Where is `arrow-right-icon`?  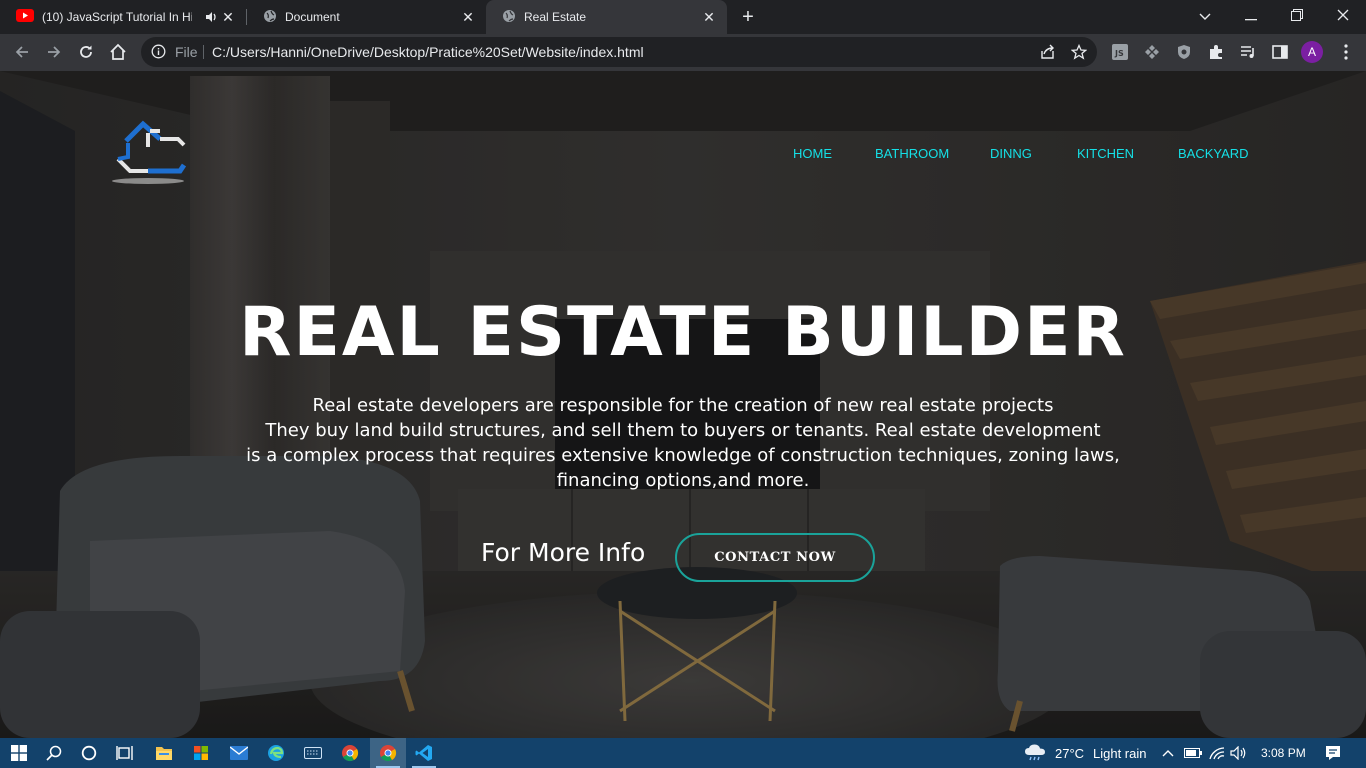
arrow-right-icon is located at coordinates (54, 52).